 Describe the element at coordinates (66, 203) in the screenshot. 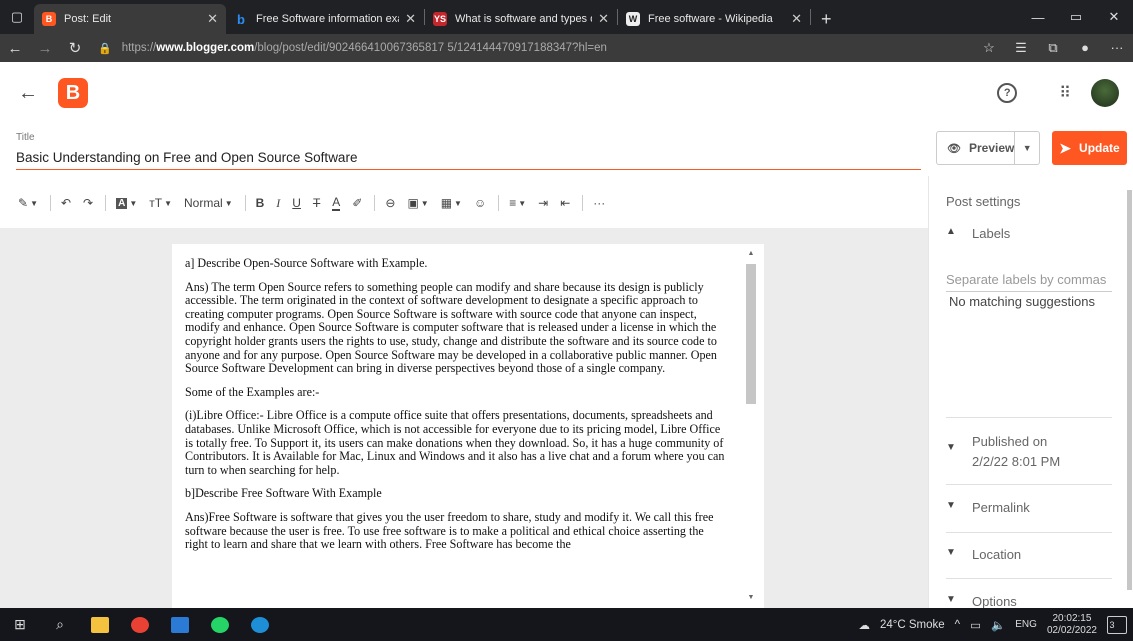

I see `undo-icon: ↶` at that location.